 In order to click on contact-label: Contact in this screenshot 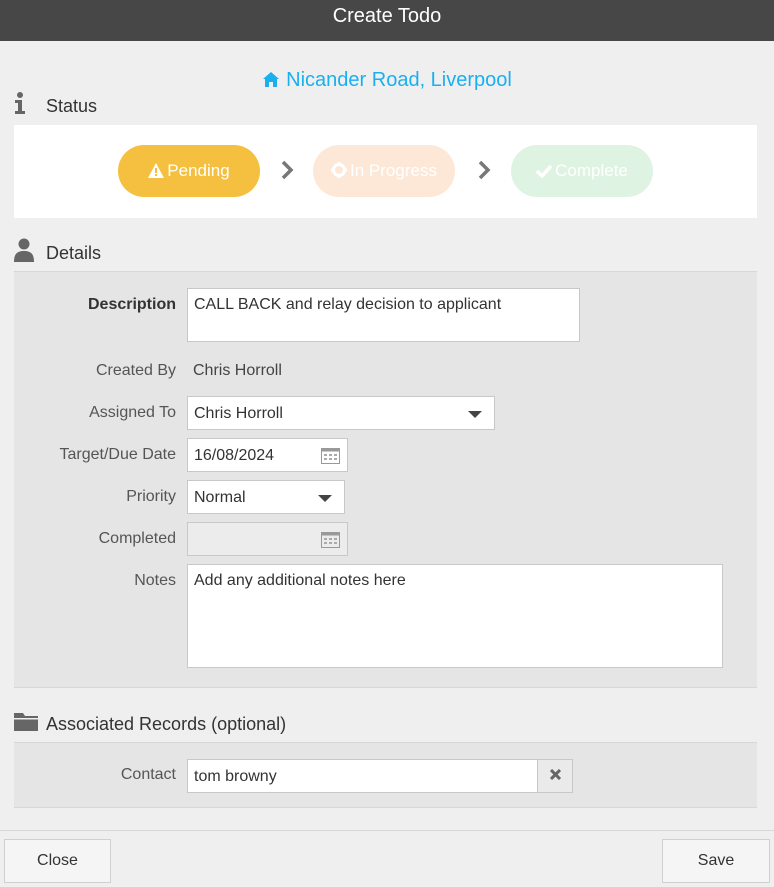, I will do `click(148, 774)`.